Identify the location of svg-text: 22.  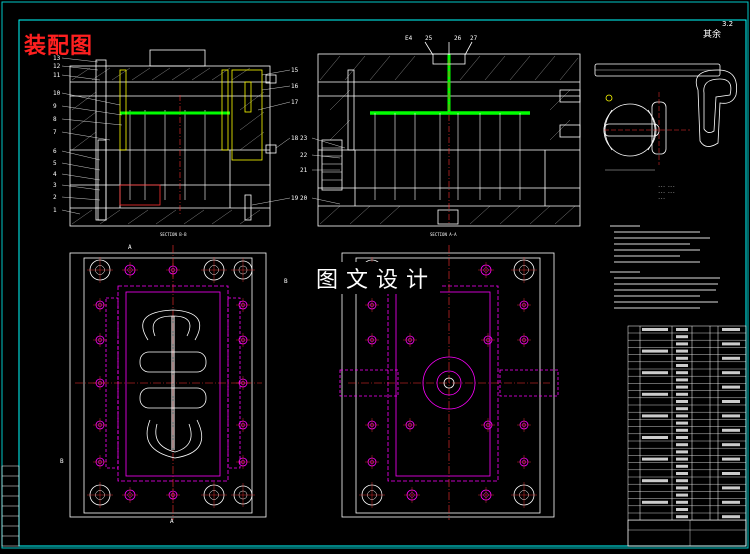
(304, 155).